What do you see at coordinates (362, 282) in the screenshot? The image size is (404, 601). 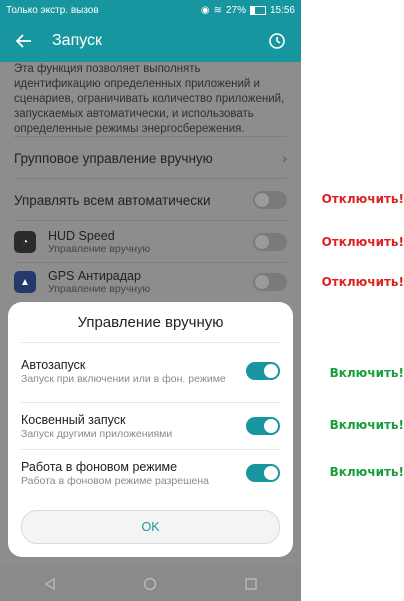 I see `annotation-disable-gps-antiradar: Отключить!` at bounding box center [362, 282].